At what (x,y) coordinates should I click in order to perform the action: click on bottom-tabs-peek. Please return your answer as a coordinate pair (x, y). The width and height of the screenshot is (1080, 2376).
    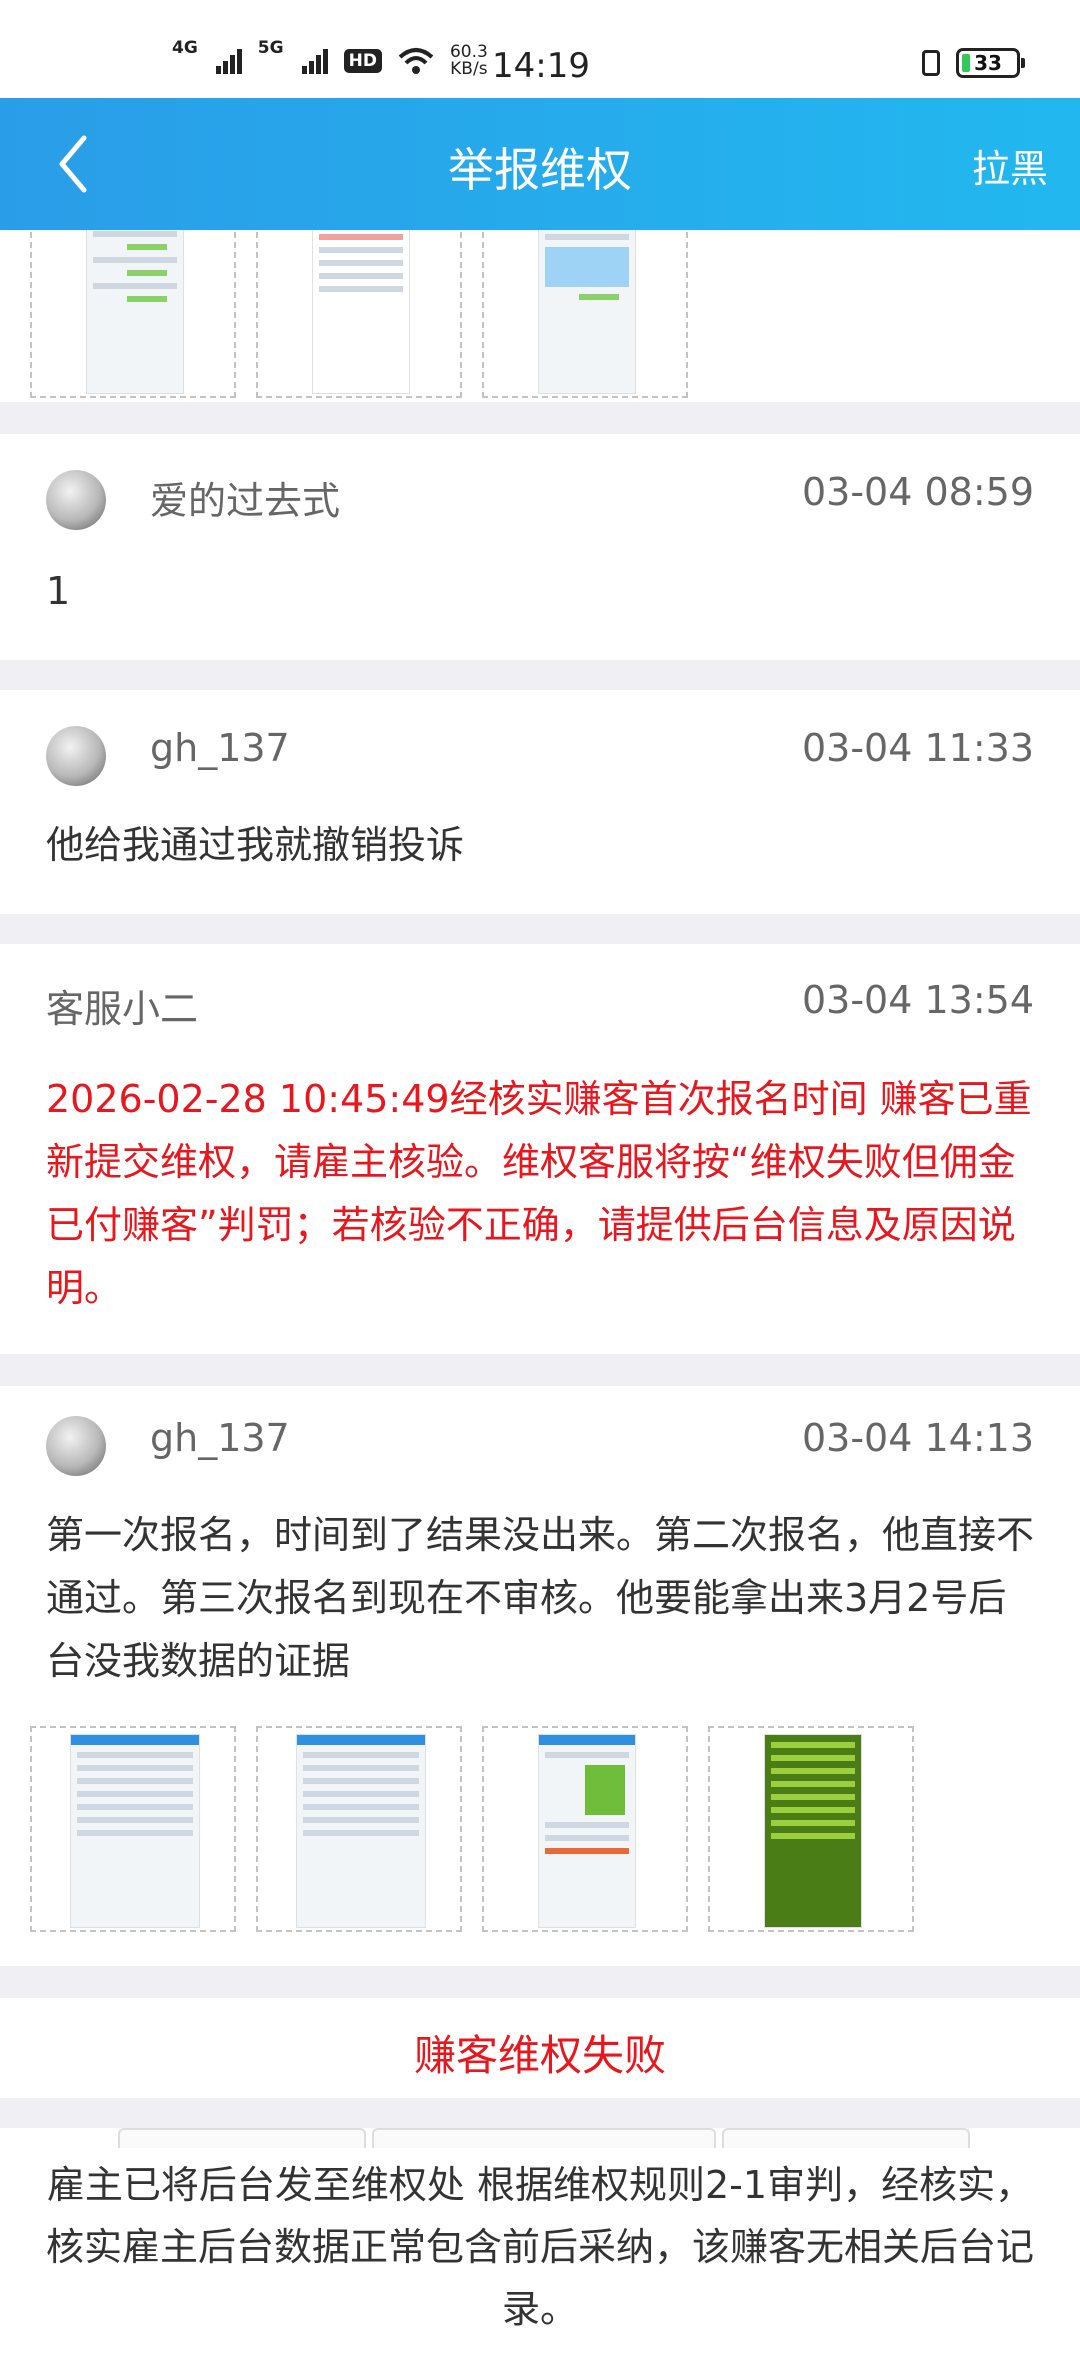
    Looking at the image, I should click on (544, 2138).